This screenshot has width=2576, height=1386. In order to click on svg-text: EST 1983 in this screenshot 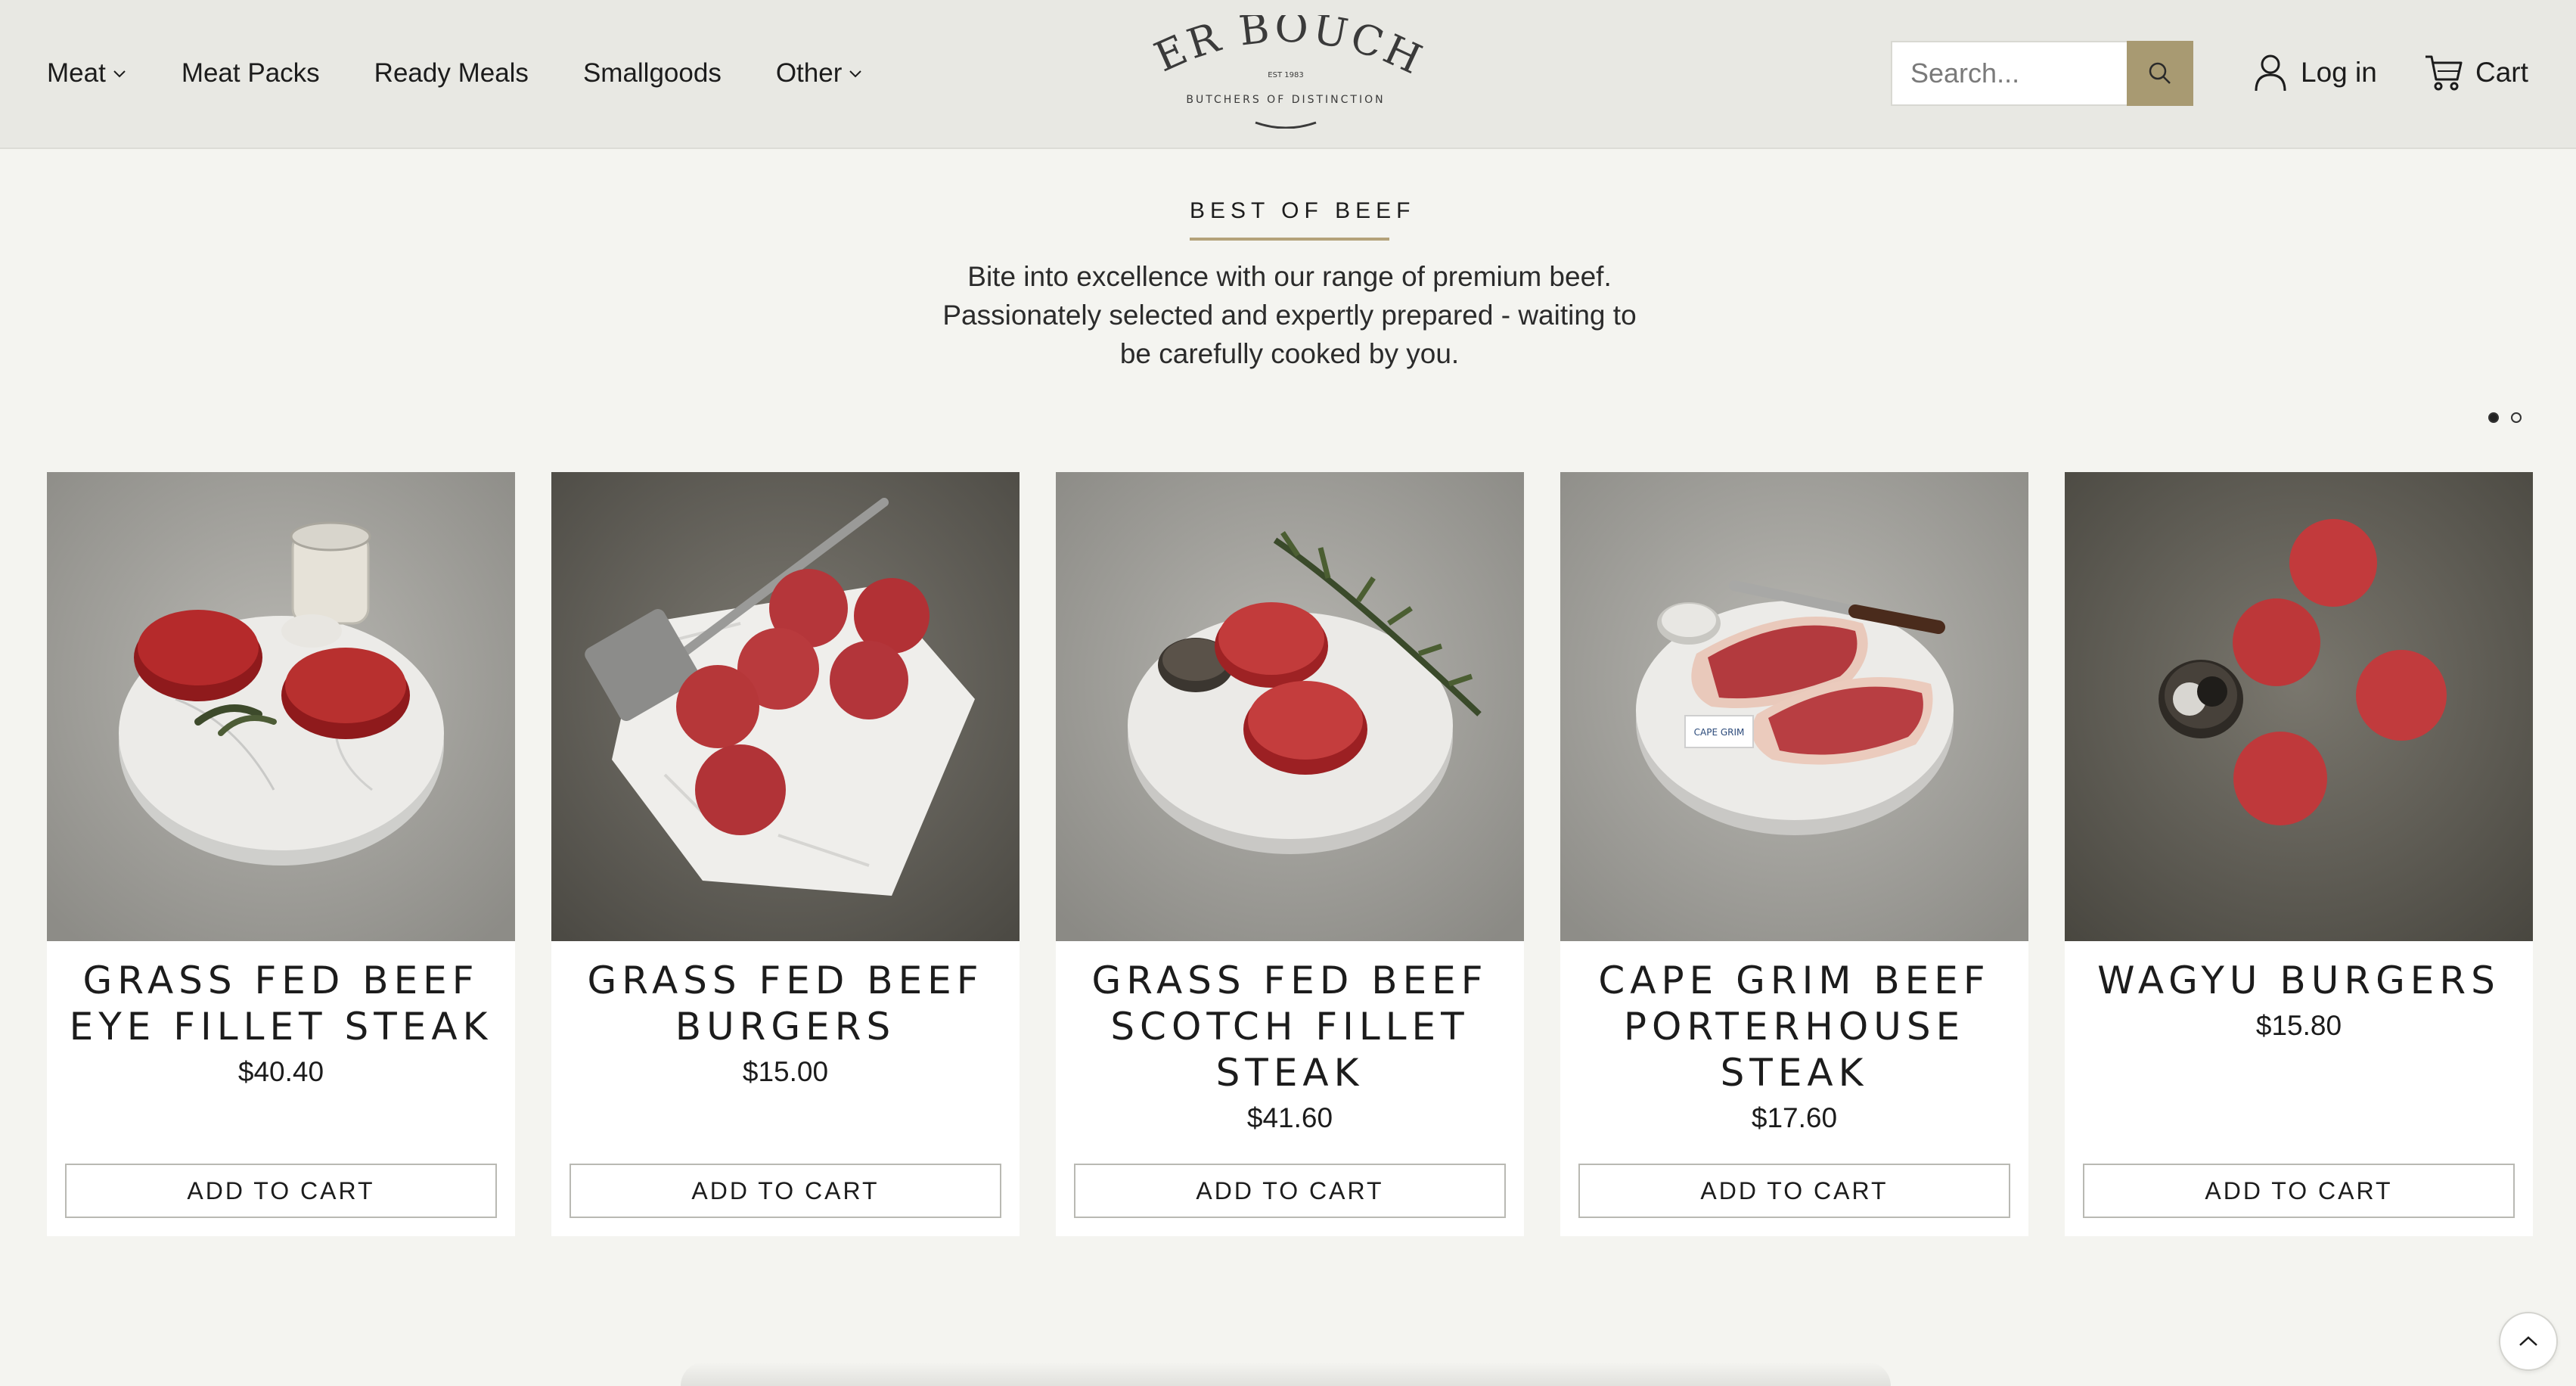, I will do `click(1285, 75)`.